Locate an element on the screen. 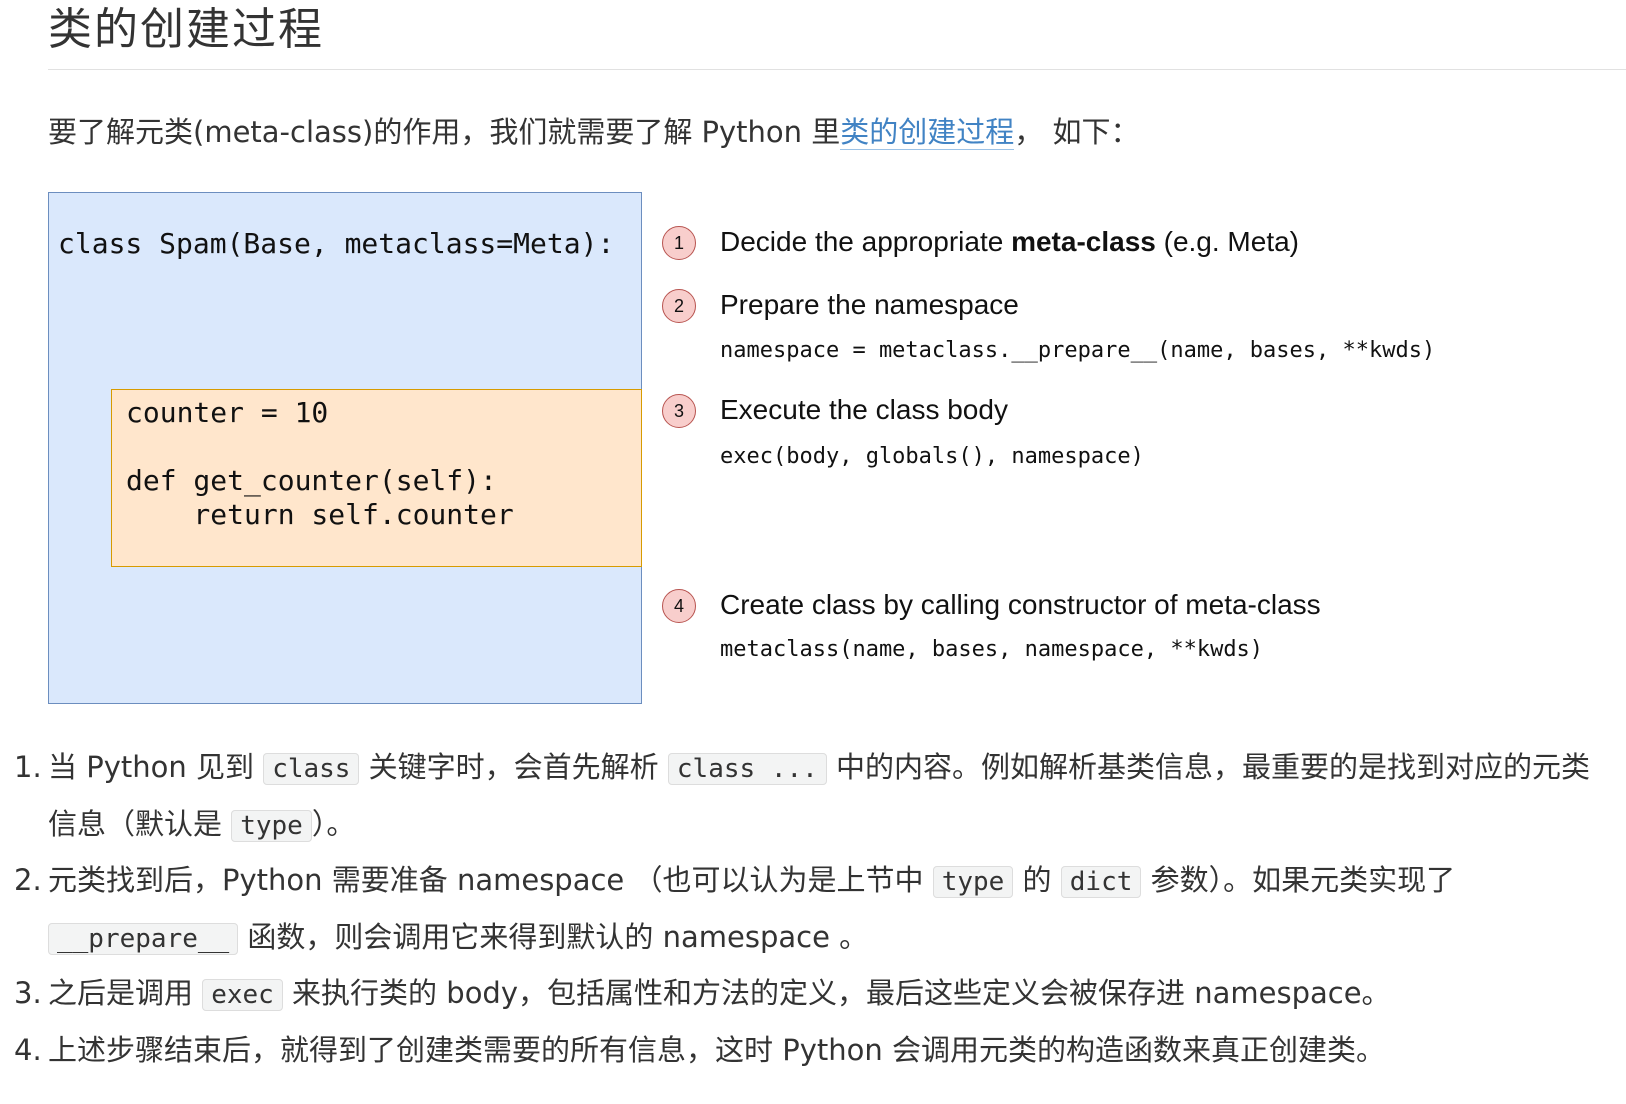 This screenshot has height=1104, width=1626. inline-code: exec is located at coordinates (242, 995).